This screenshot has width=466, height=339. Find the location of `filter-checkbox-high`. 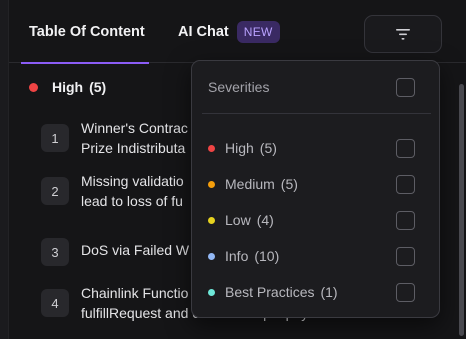

filter-checkbox-high is located at coordinates (405, 148).